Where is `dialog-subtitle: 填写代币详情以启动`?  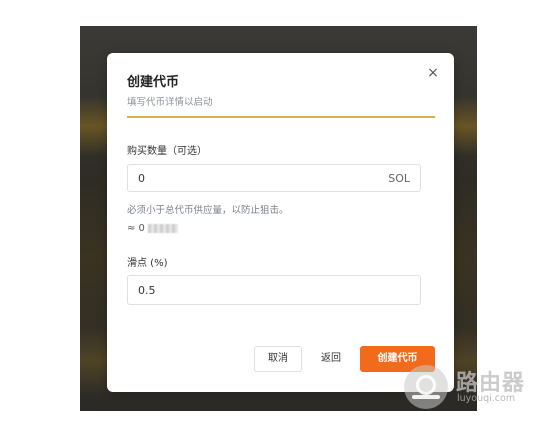 dialog-subtitle: 填写代币详情以启动 is located at coordinates (170, 102).